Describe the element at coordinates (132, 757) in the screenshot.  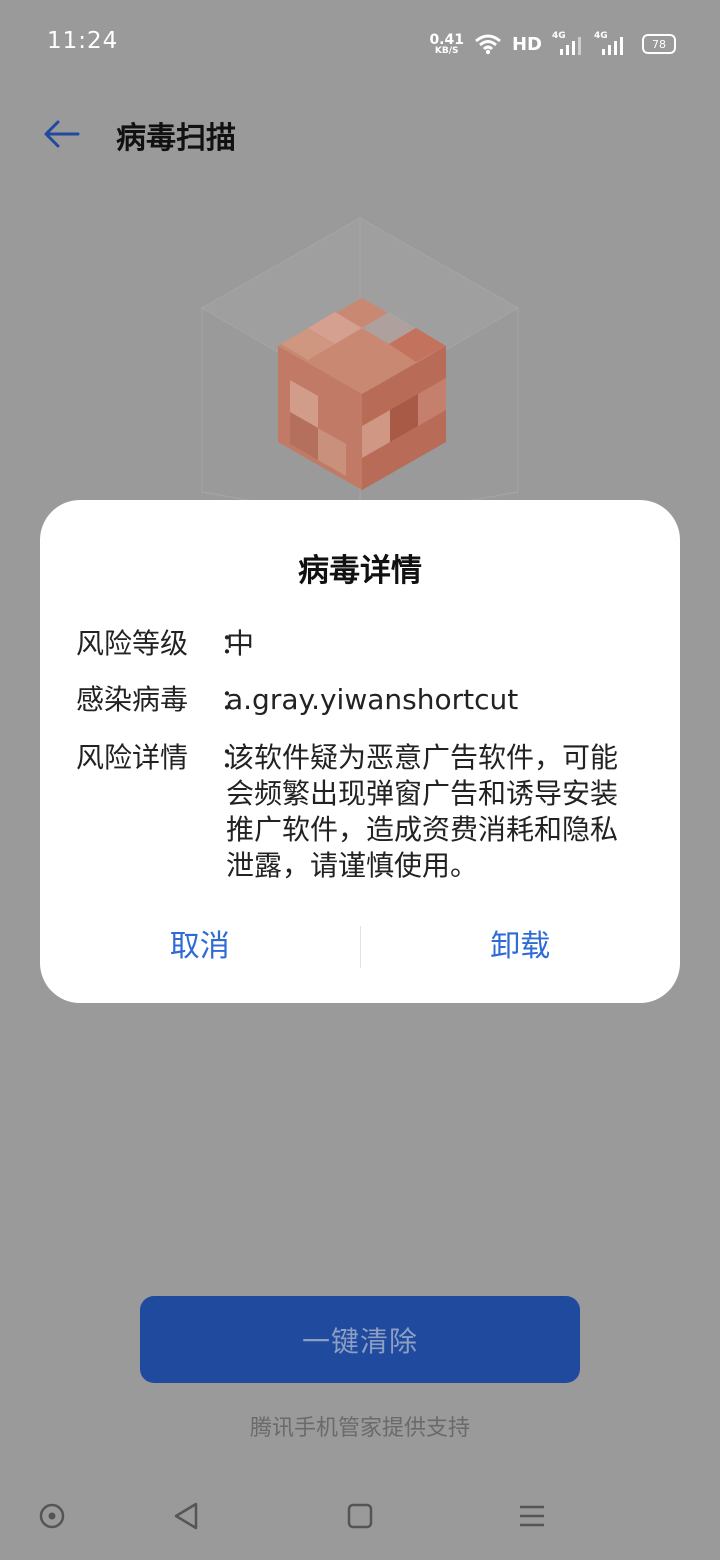
I see `risk-detail-label: 风险详情` at that location.